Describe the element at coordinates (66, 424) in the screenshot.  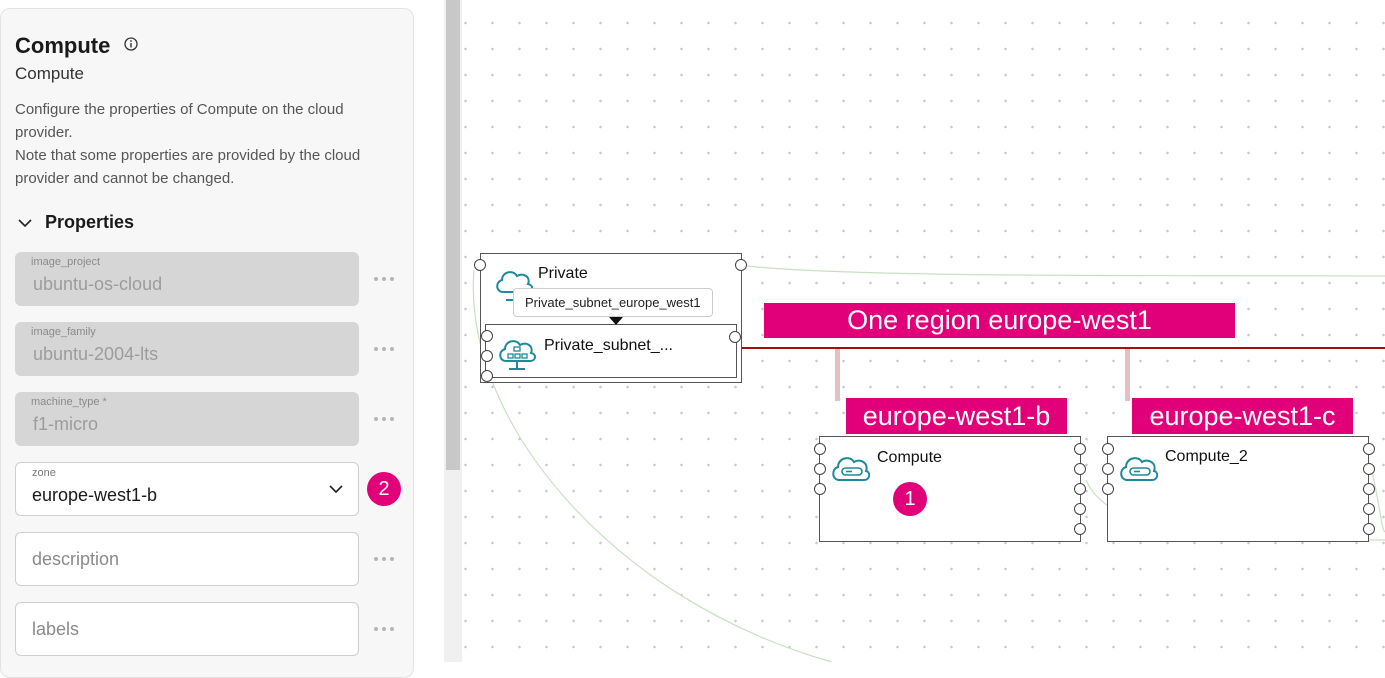
I see `field-value: f1-micro` at that location.